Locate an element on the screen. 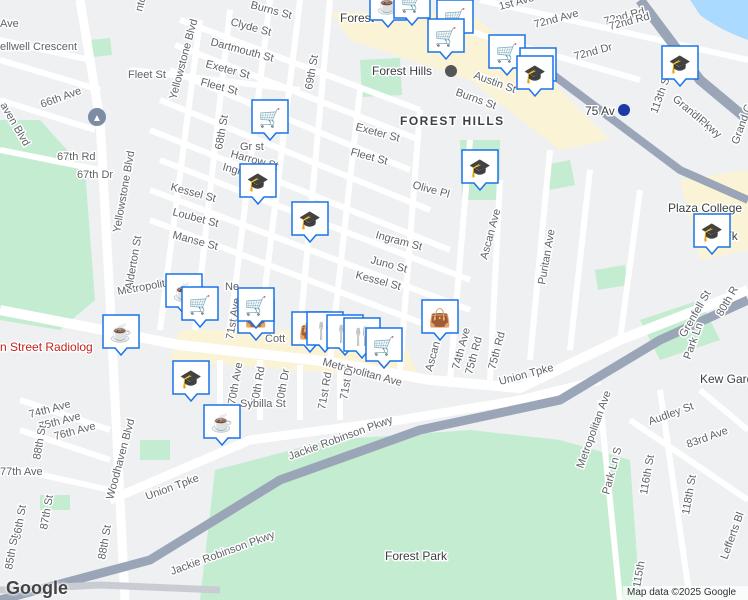 This screenshot has height=600, width=748. shopping-bag-icon-glyph: 👜 is located at coordinates (440, 317).